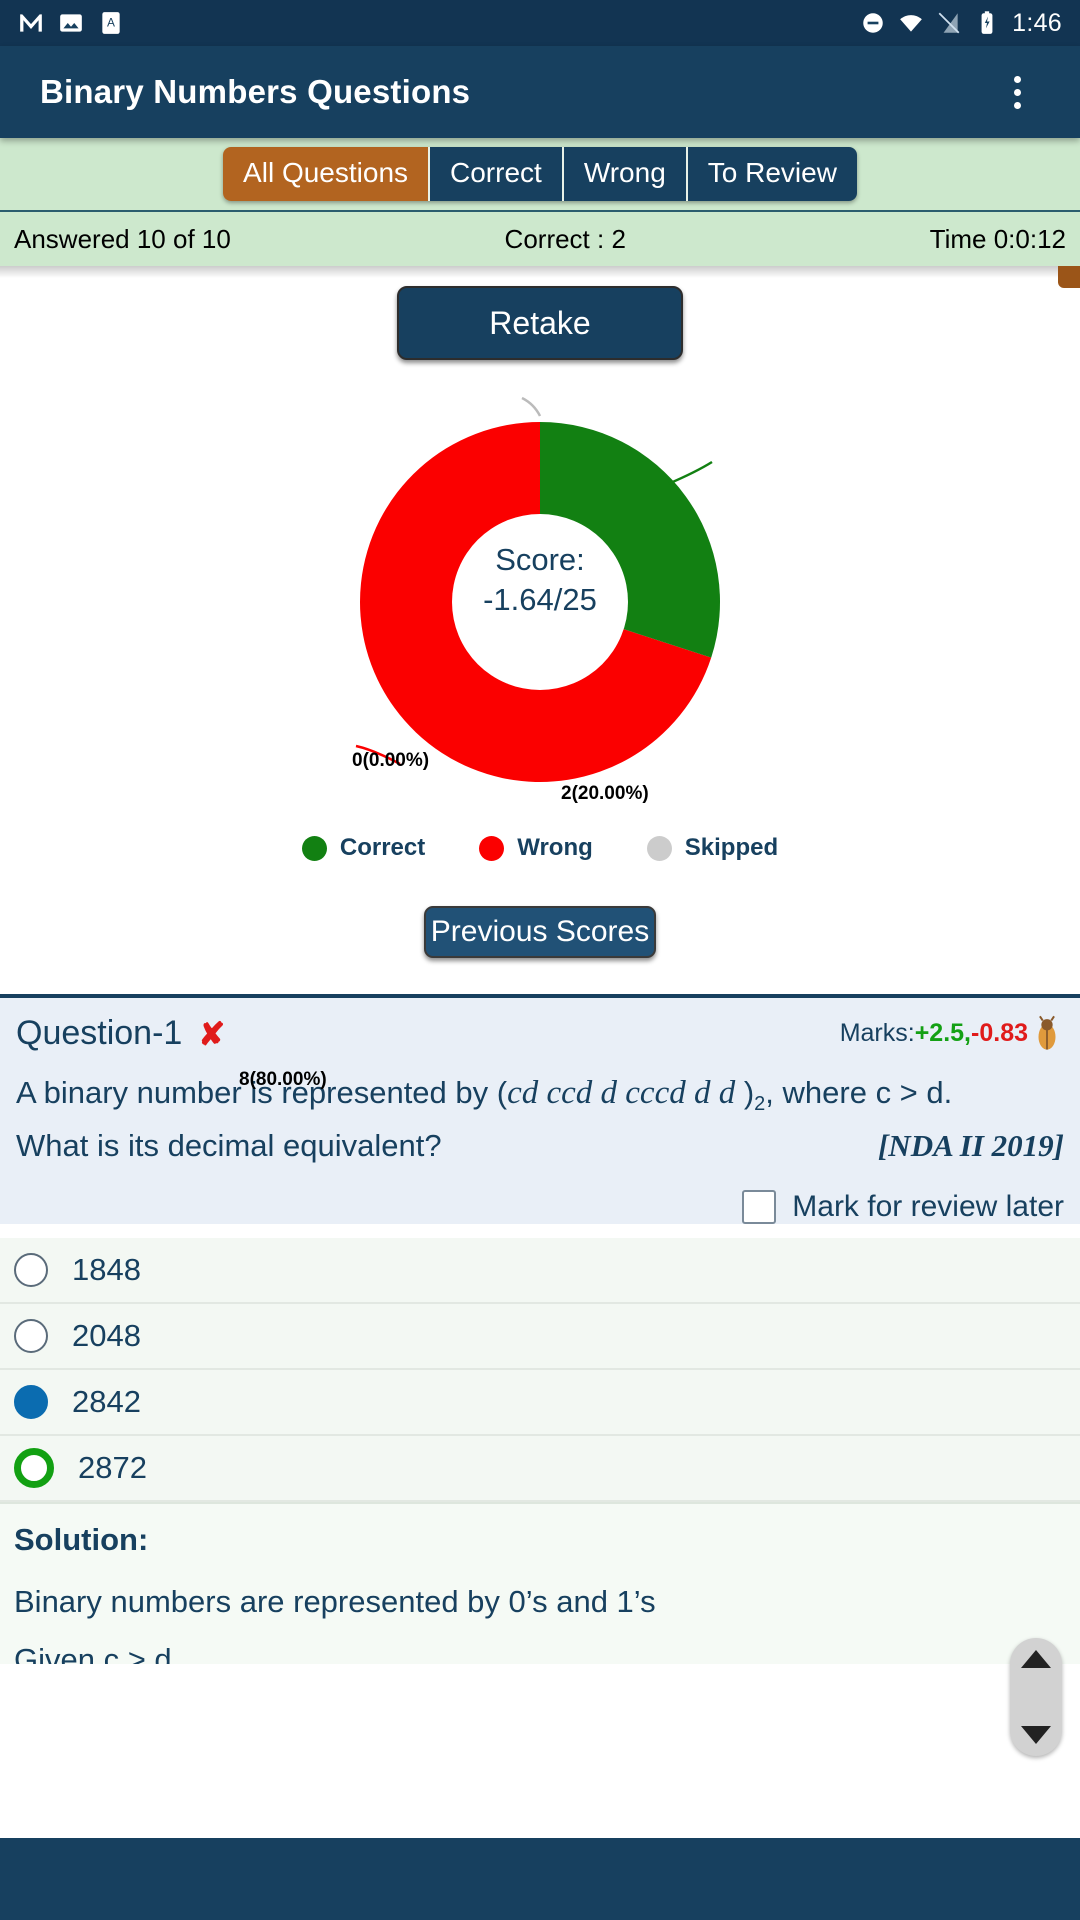 The image size is (1080, 1920). What do you see at coordinates (555, 847) in the screenshot?
I see `legend-label-wrong: Wrong` at bounding box center [555, 847].